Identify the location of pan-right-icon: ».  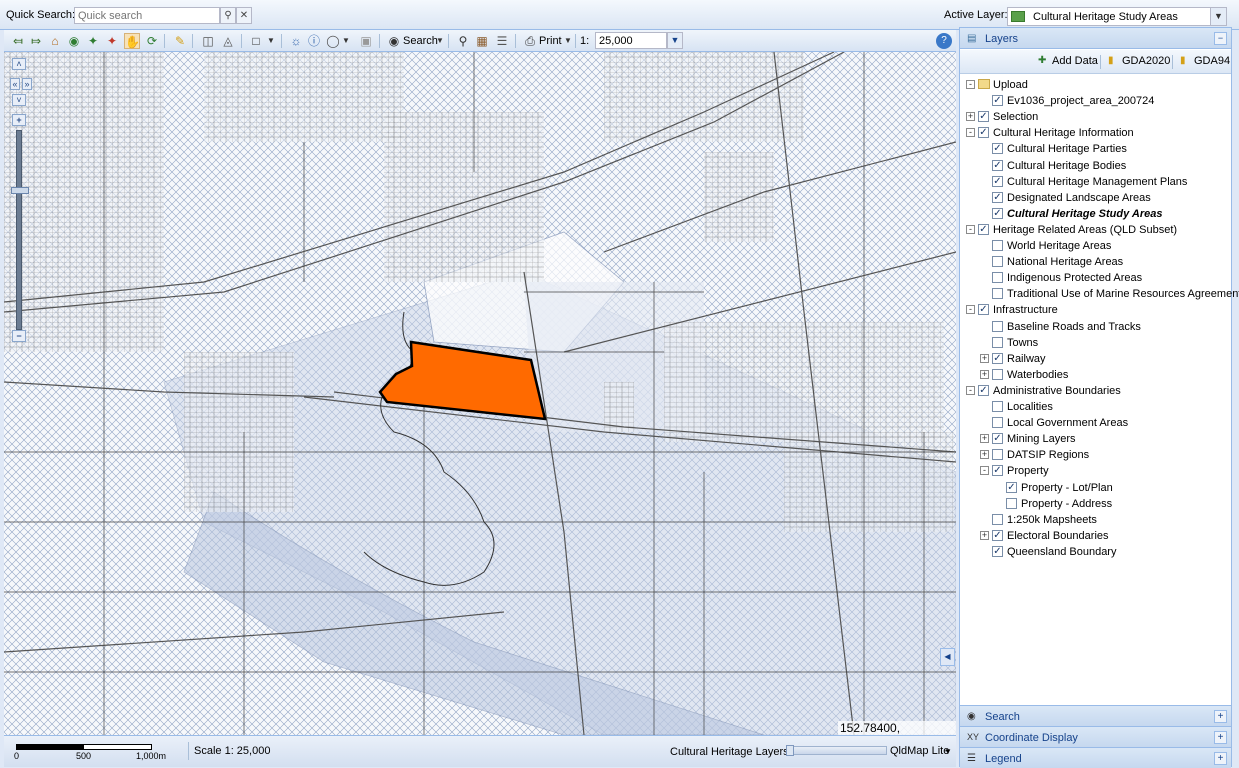
(27, 84).